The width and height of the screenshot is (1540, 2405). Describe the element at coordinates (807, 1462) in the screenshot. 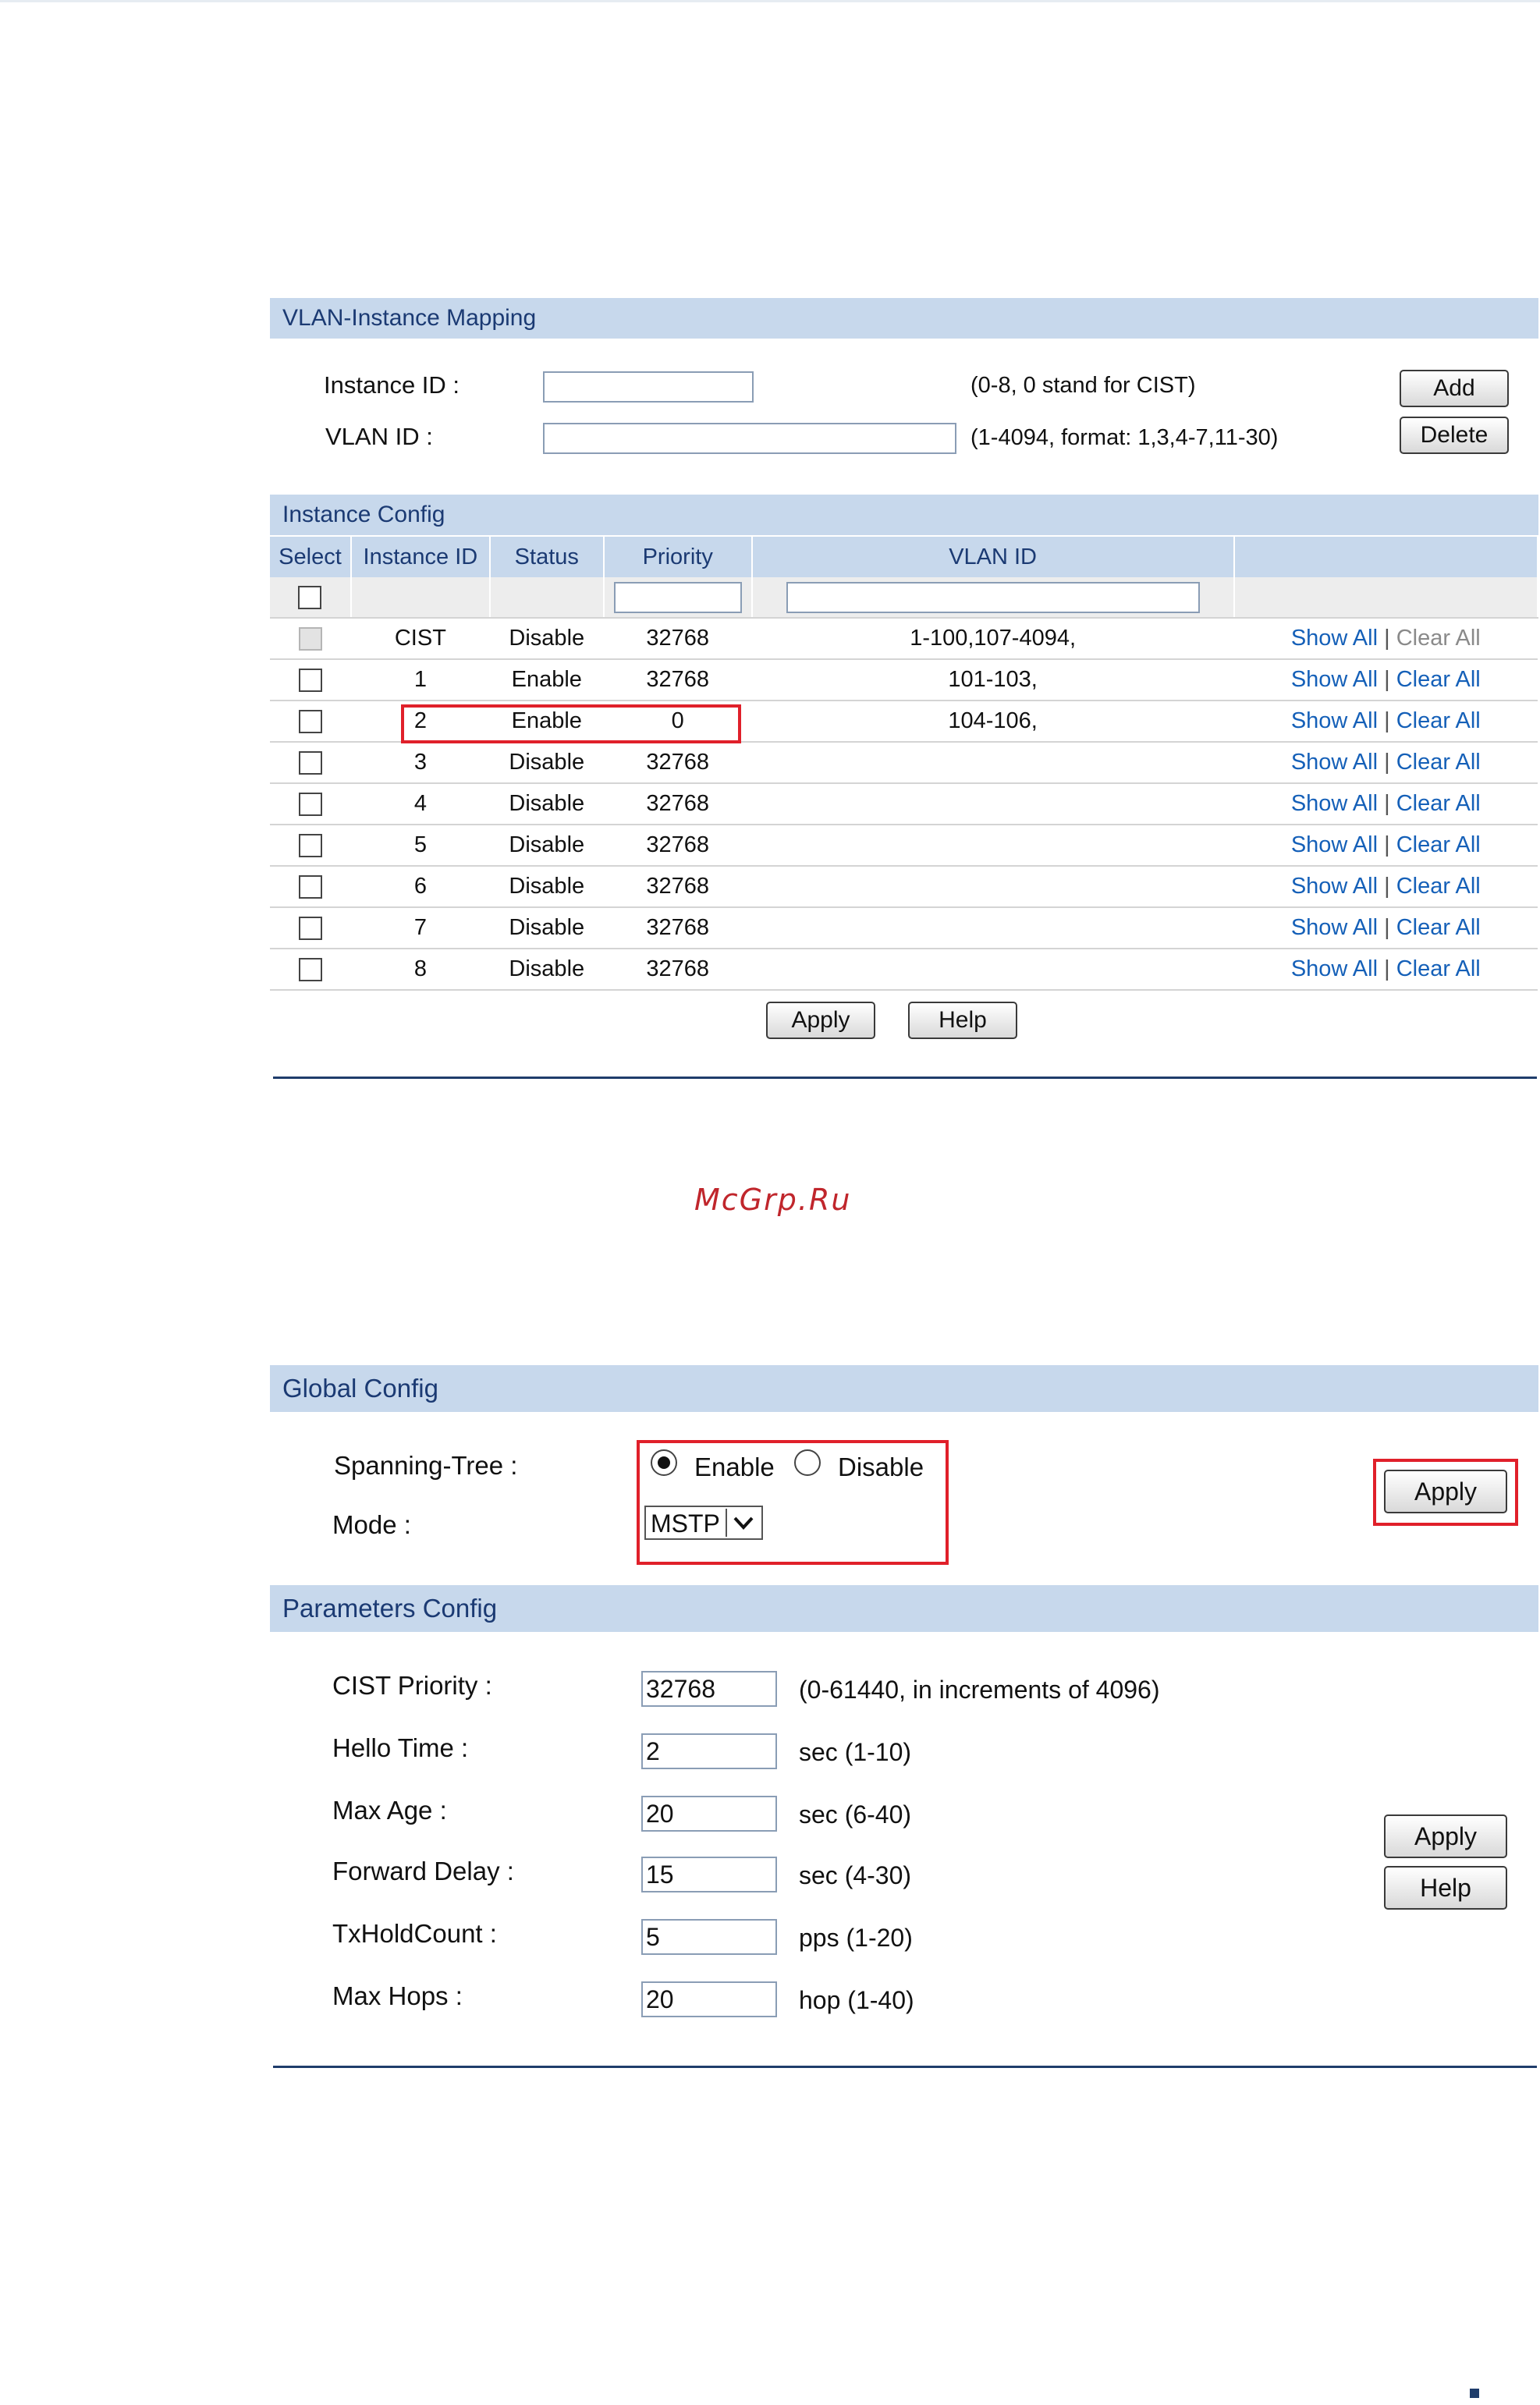

I see `spanning-tree-disable-radio` at that location.